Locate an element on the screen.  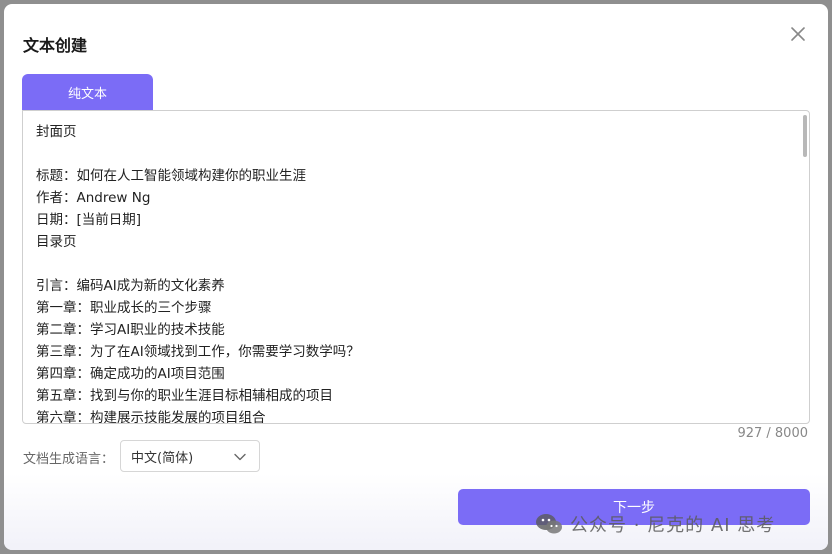
editor-line: 第二章：学习AI职业的技术技能 is located at coordinates (130, 330).